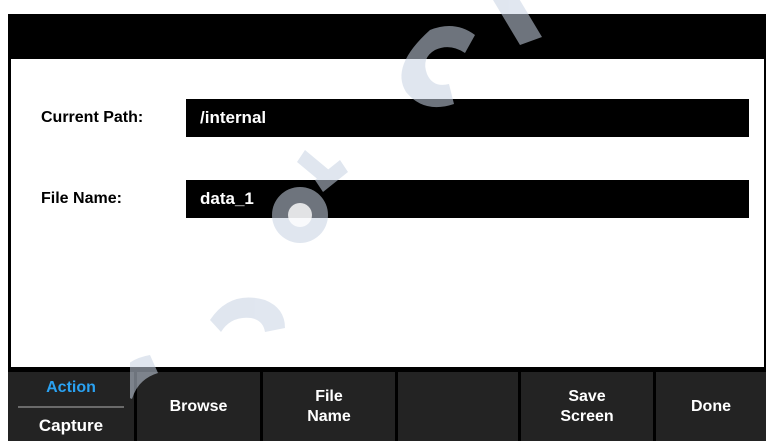 Image resolution: width=766 pixels, height=441 pixels. I want to click on done-label: Done, so click(711, 406).